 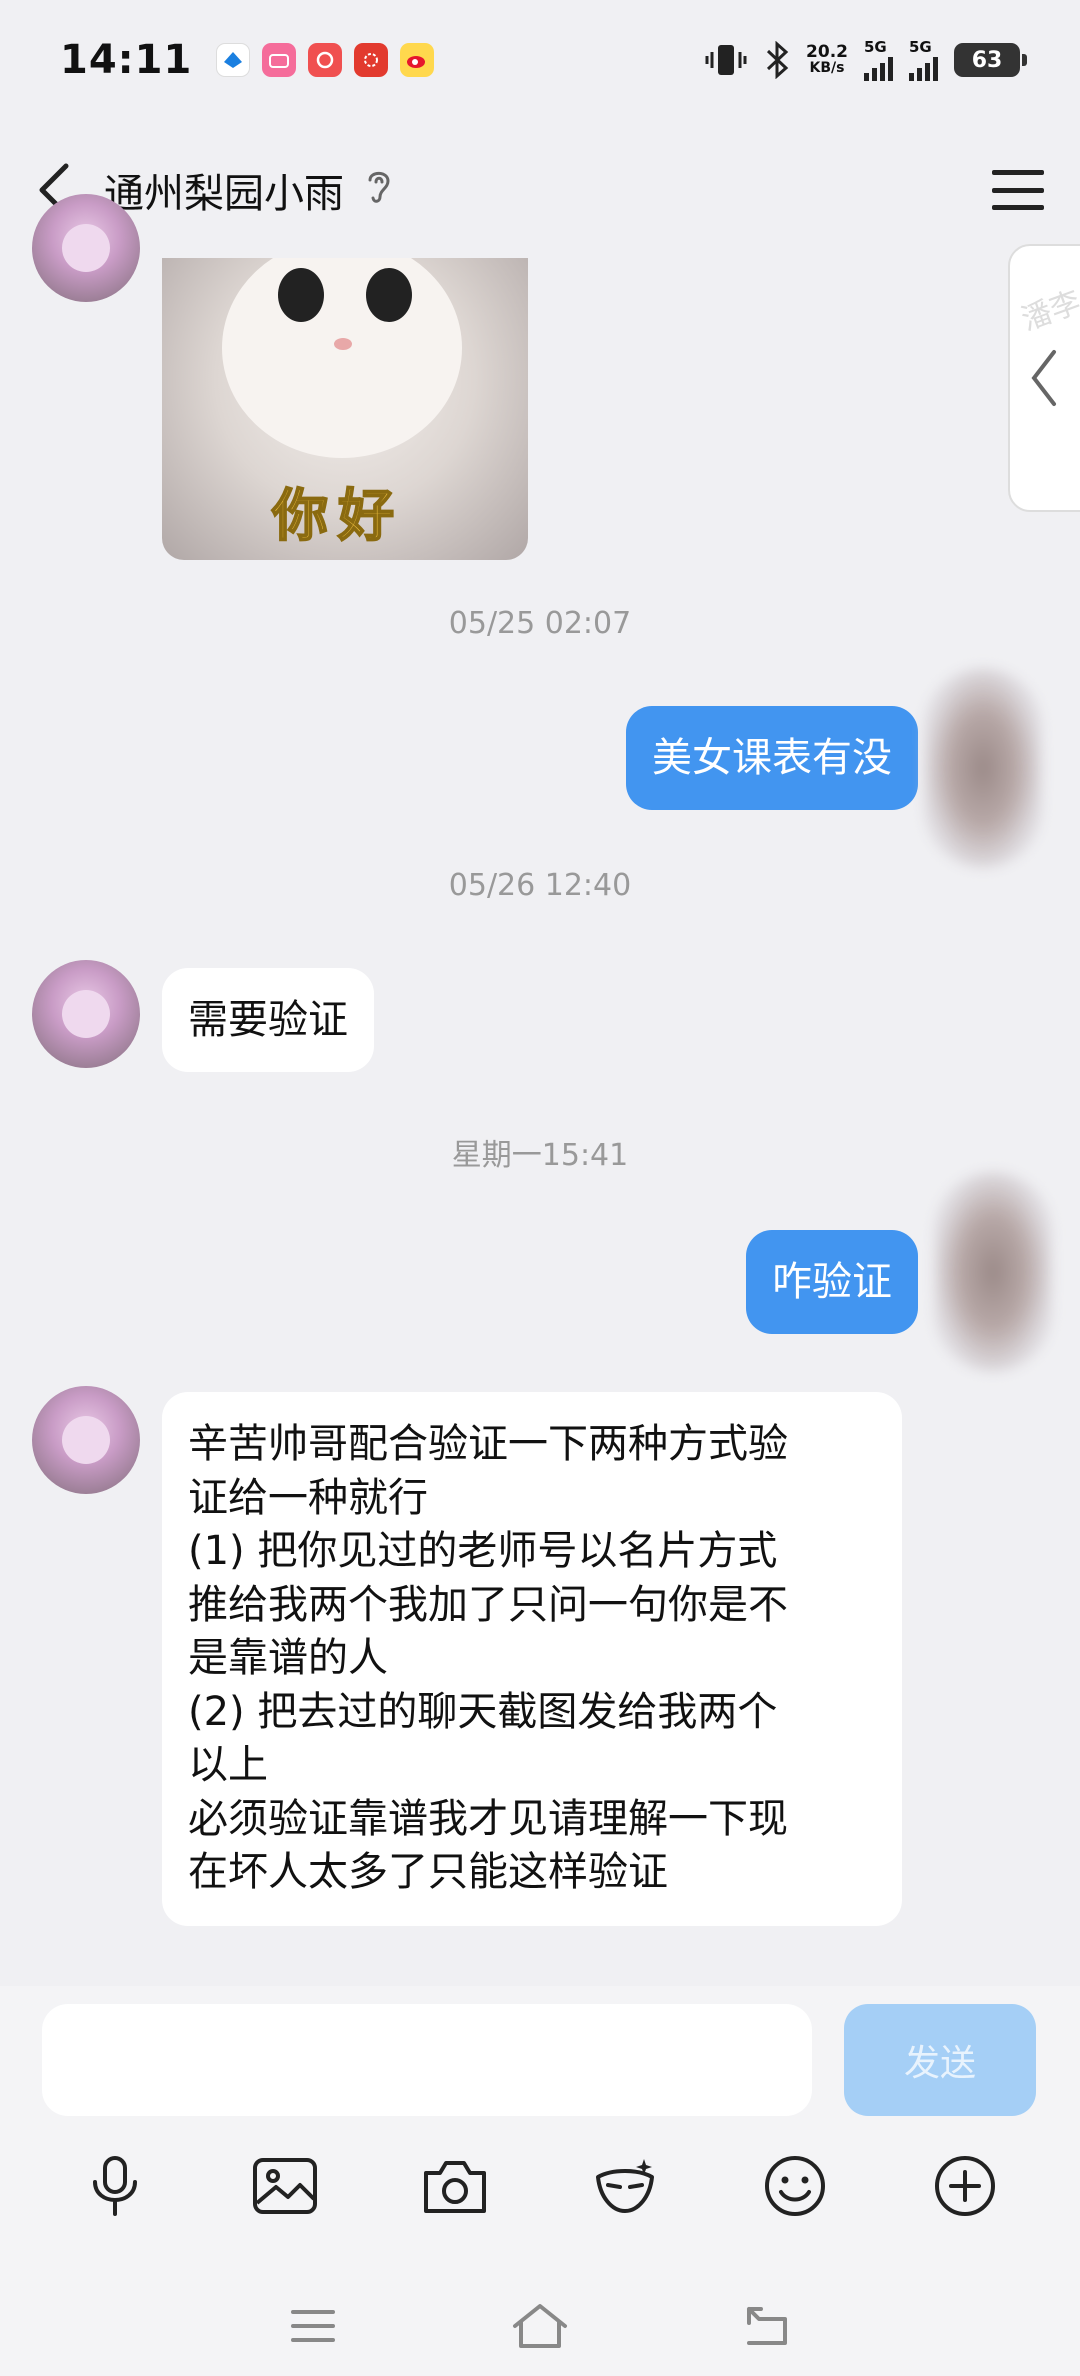 What do you see at coordinates (827, 68) in the screenshot?
I see `net-speed-unit: KB/s` at bounding box center [827, 68].